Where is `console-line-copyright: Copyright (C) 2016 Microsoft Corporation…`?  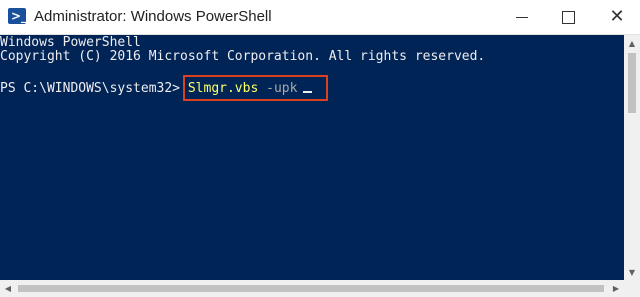
console-line-copyright: Copyright (C) 2016 Microsoft Corporation… is located at coordinates (243, 56).